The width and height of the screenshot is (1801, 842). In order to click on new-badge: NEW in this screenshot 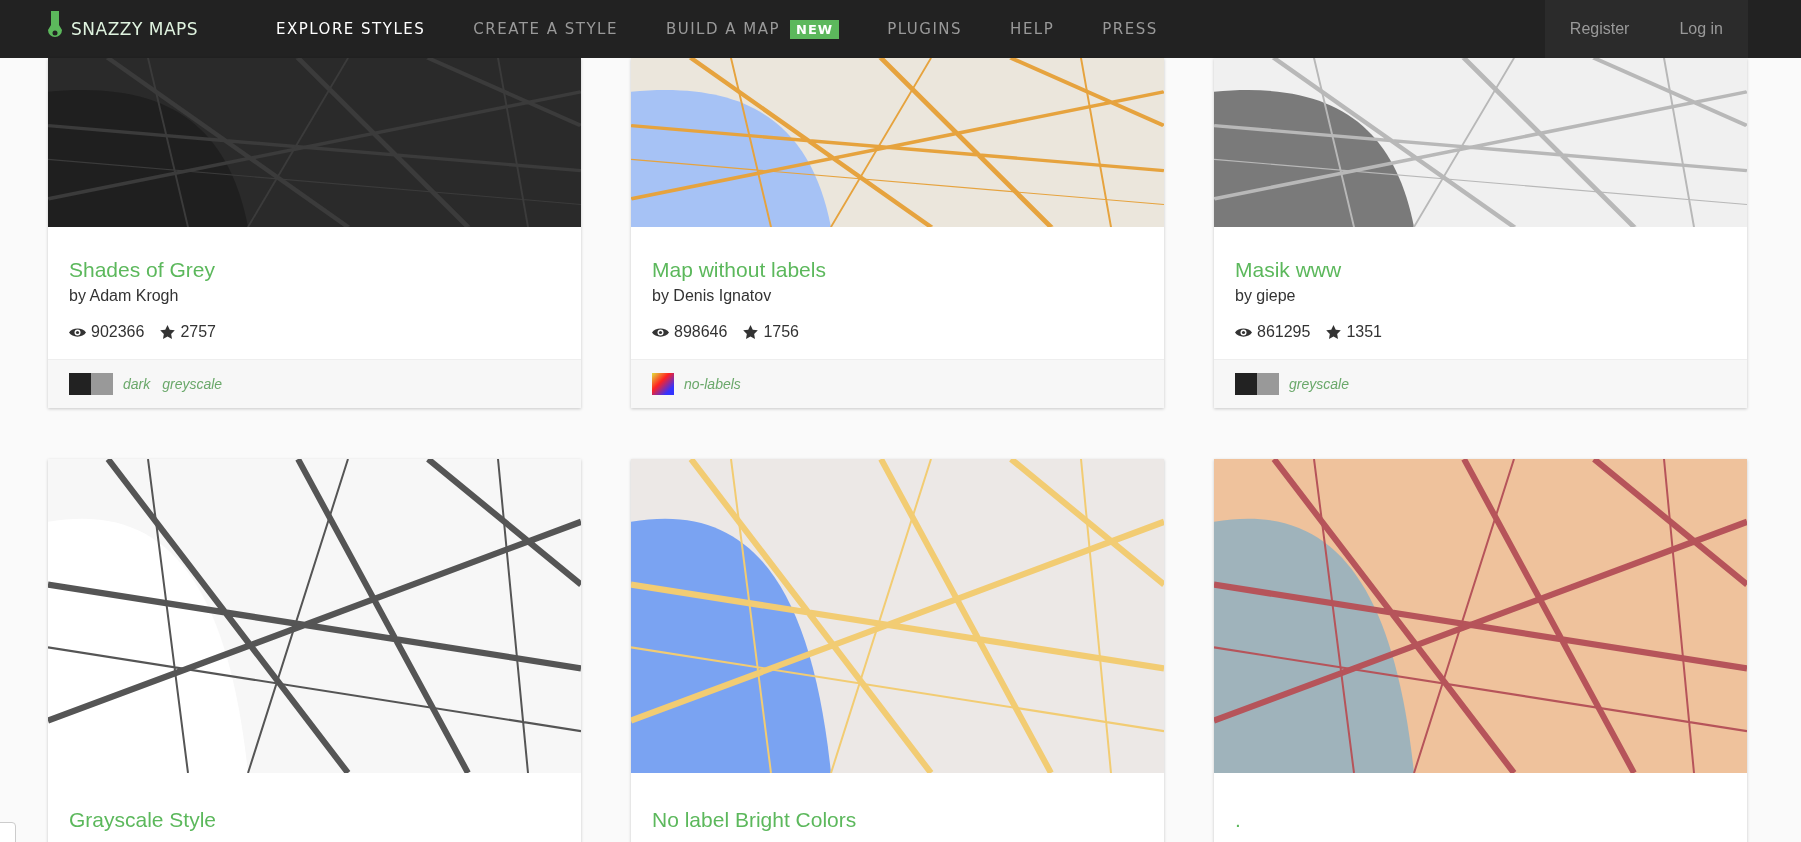, I will do `click(815, 29)`.